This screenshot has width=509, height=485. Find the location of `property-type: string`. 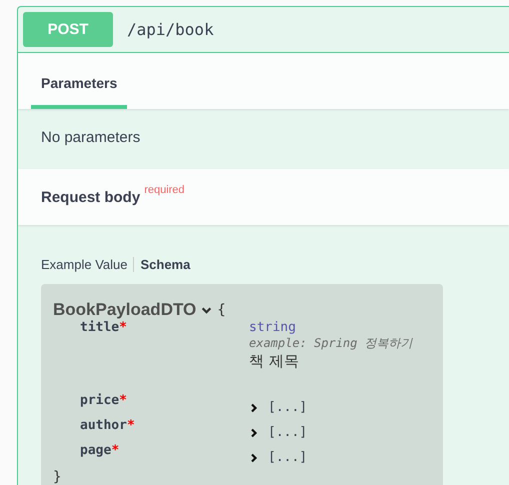

property-type: string is located at coordinates (273, 327).